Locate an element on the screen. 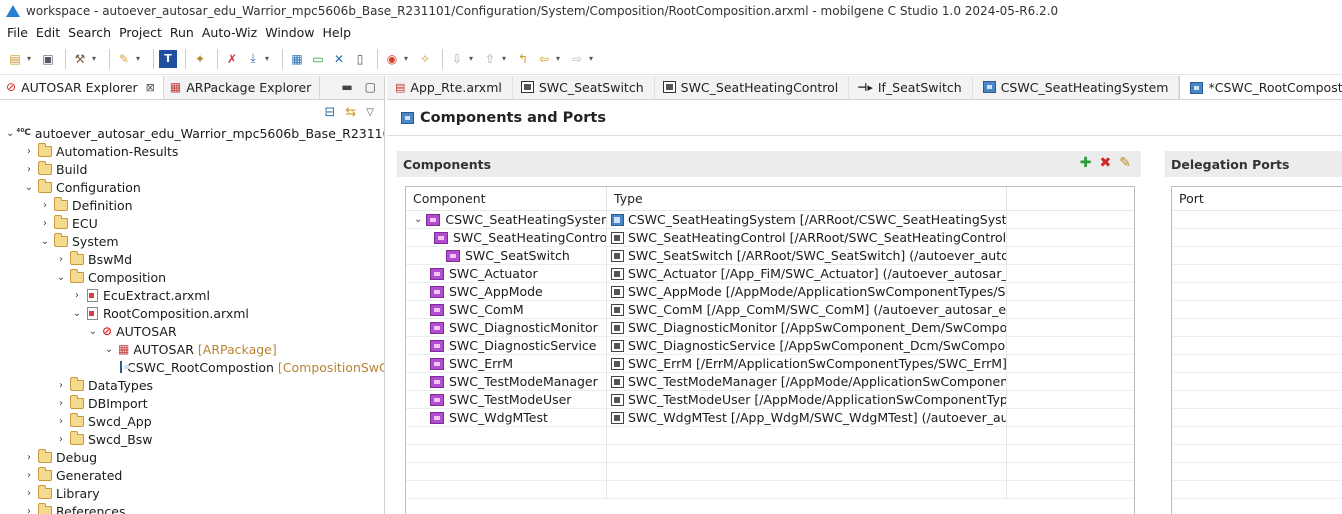 The width and height of the screenshot is (1342, 514). build-icon: ⚒ is located at coordinates (80, 59).